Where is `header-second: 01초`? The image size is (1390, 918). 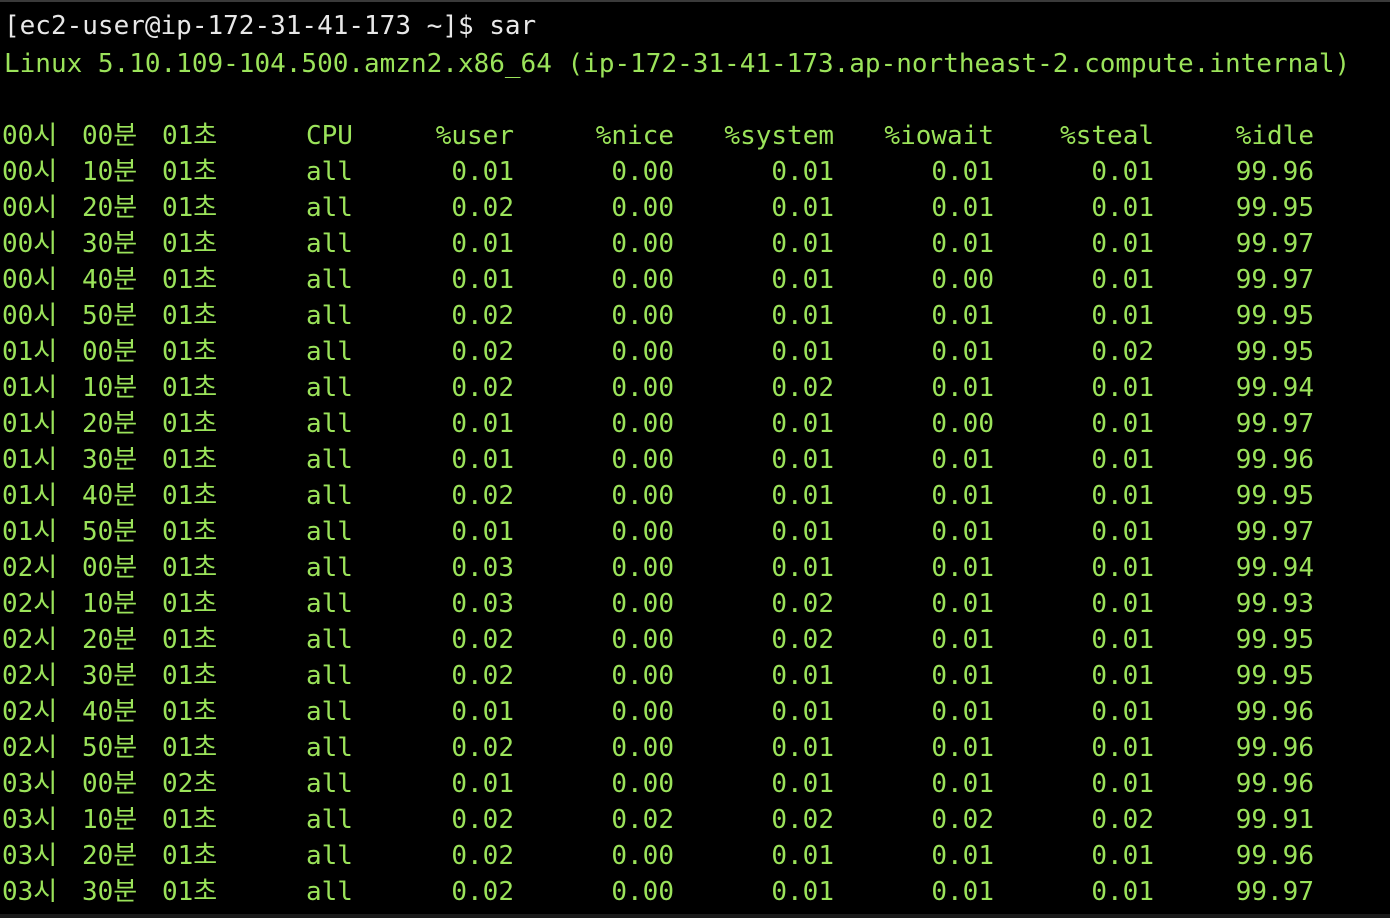
header-second: 01초 is located at coordinates (190, 136).